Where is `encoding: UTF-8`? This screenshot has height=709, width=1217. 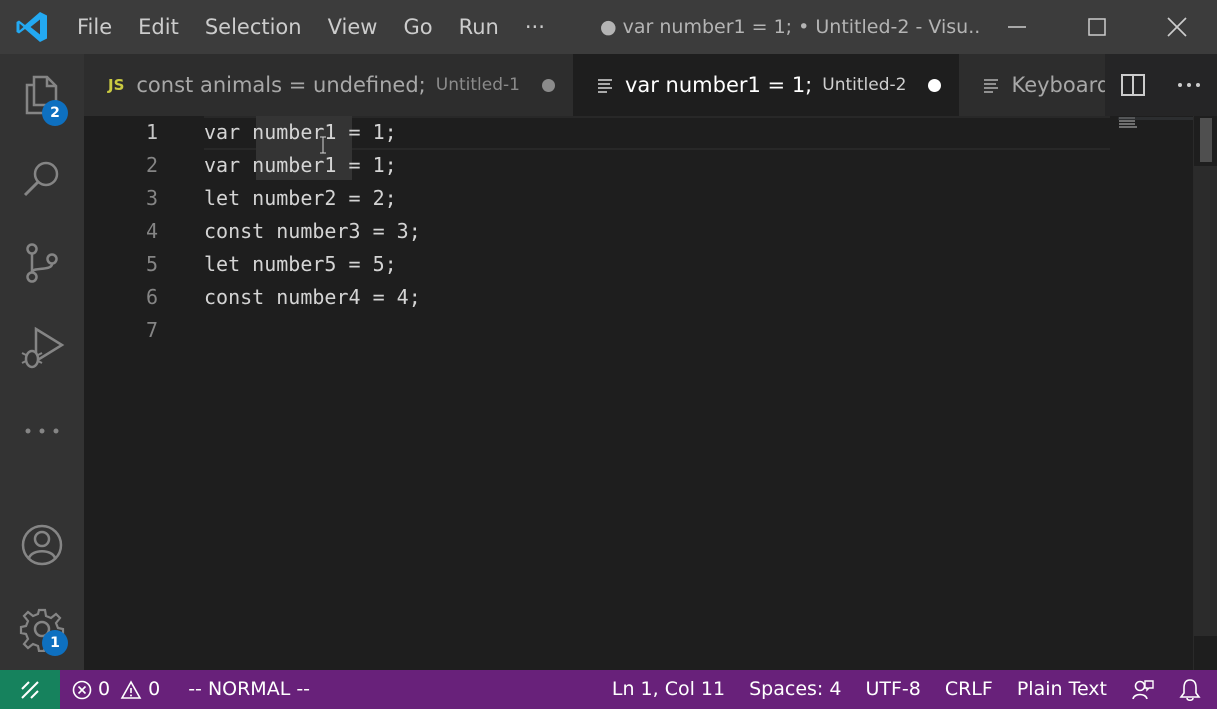
encoding: UTF-8 is located at coordinates (892, 689).